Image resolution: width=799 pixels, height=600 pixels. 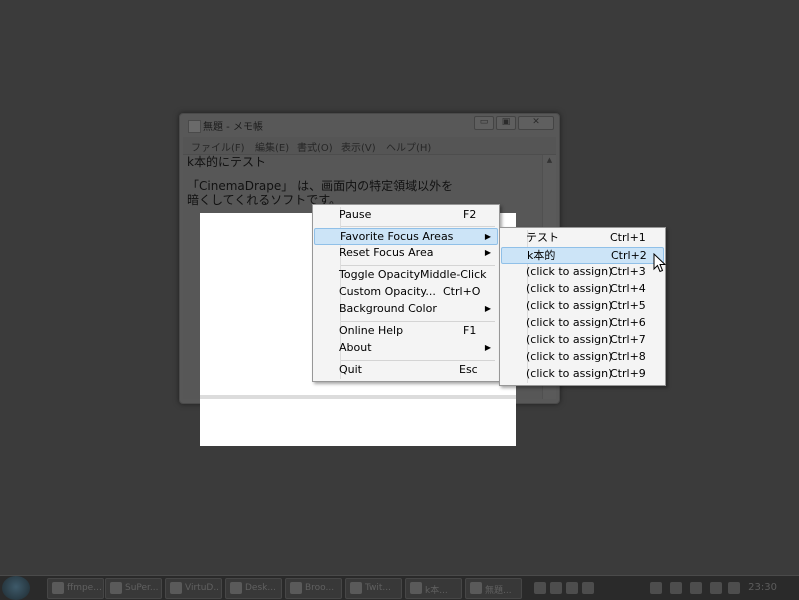 What do you see at coordinates (628, 322) in the screenshot?
I see `favorite-item-shortcut: Ctrl+6` at bounding box center [628, 322].